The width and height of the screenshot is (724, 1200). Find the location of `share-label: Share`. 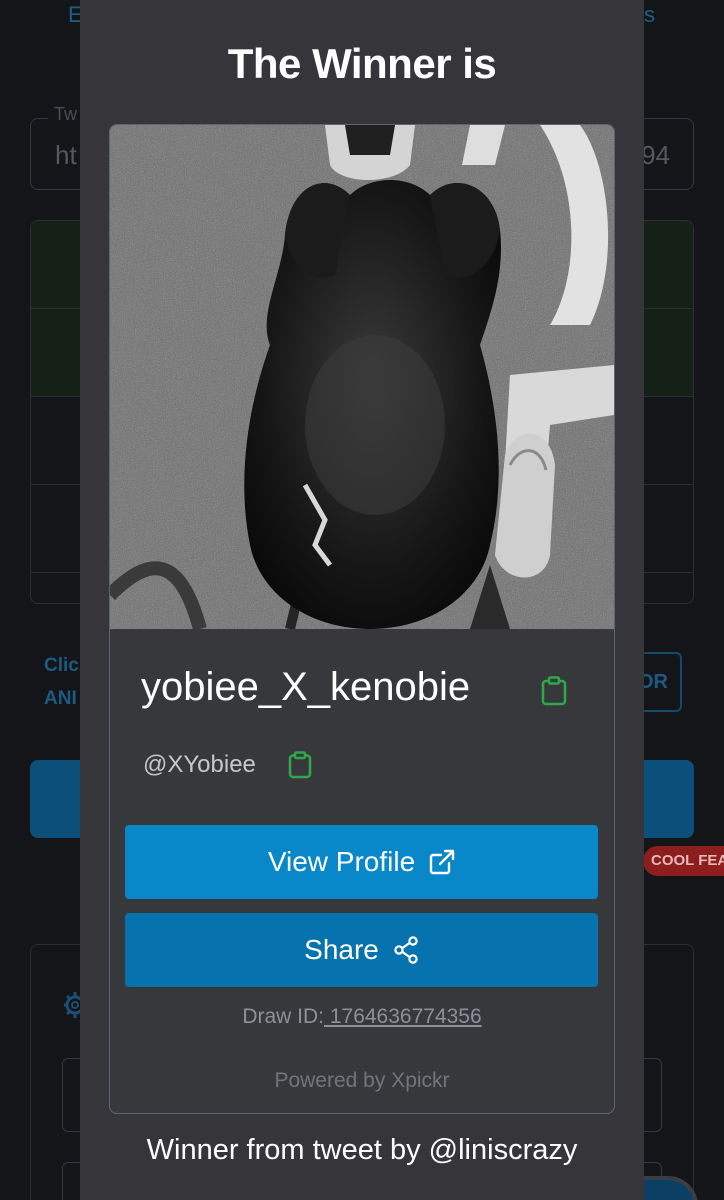

share-label: Share is located at coordinates (341, 949).